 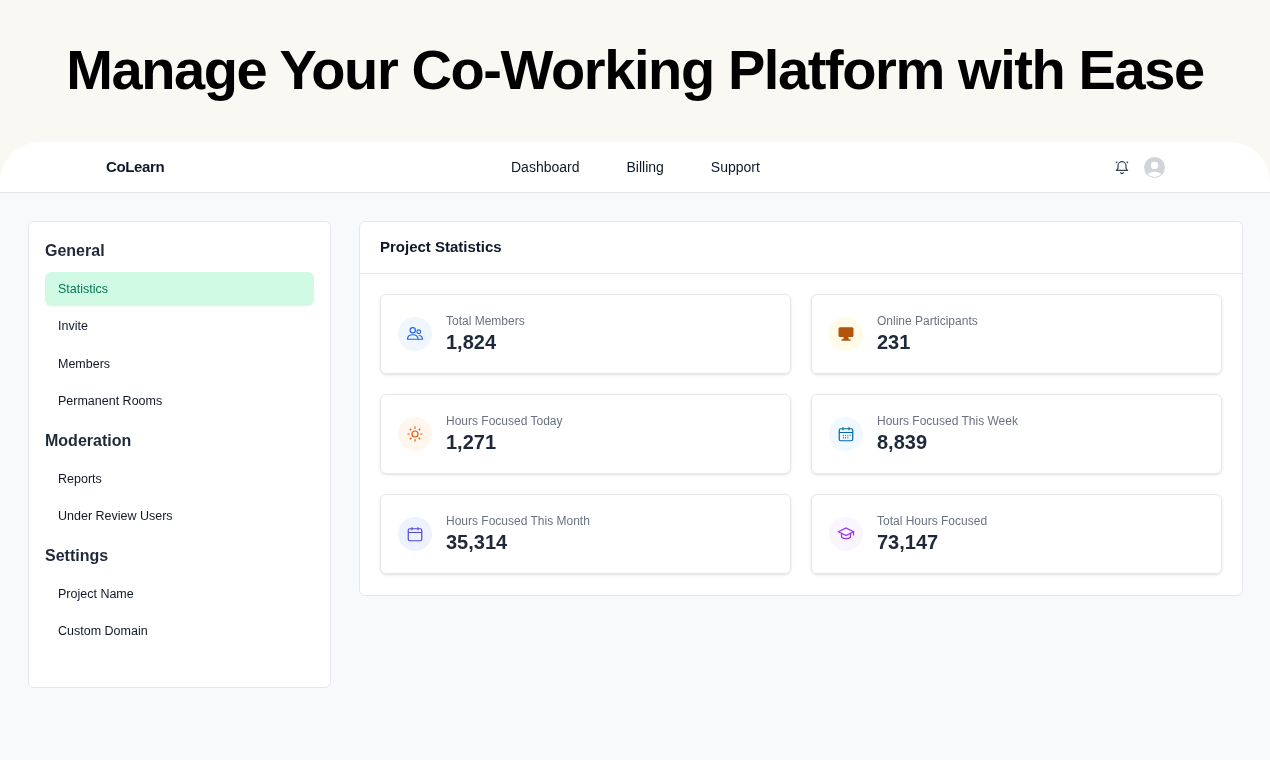 I want to click on sidebar-item: Reports, so click(x=179, y=479).